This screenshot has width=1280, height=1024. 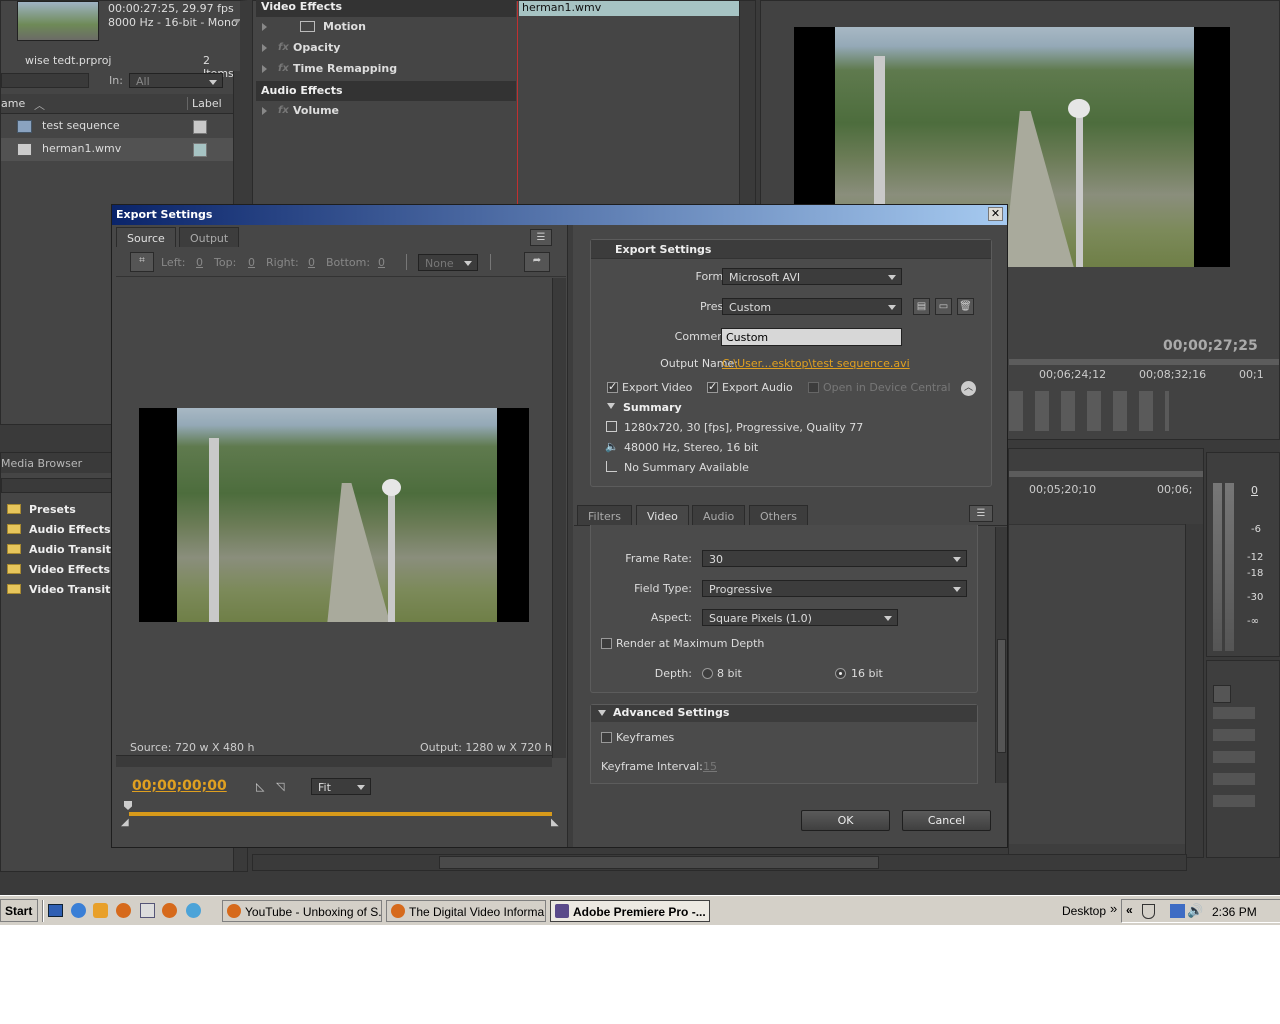 What do you see at coordinates (658, 558) in the screenshot?
I see `frame-rate-label: Frame Rate:` at bounding box center [658, 558].